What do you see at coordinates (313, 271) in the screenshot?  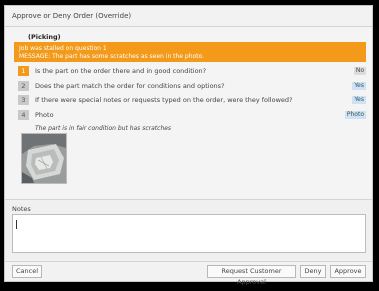 I see `deny-button: Deny` at bounding box center [313, 271].